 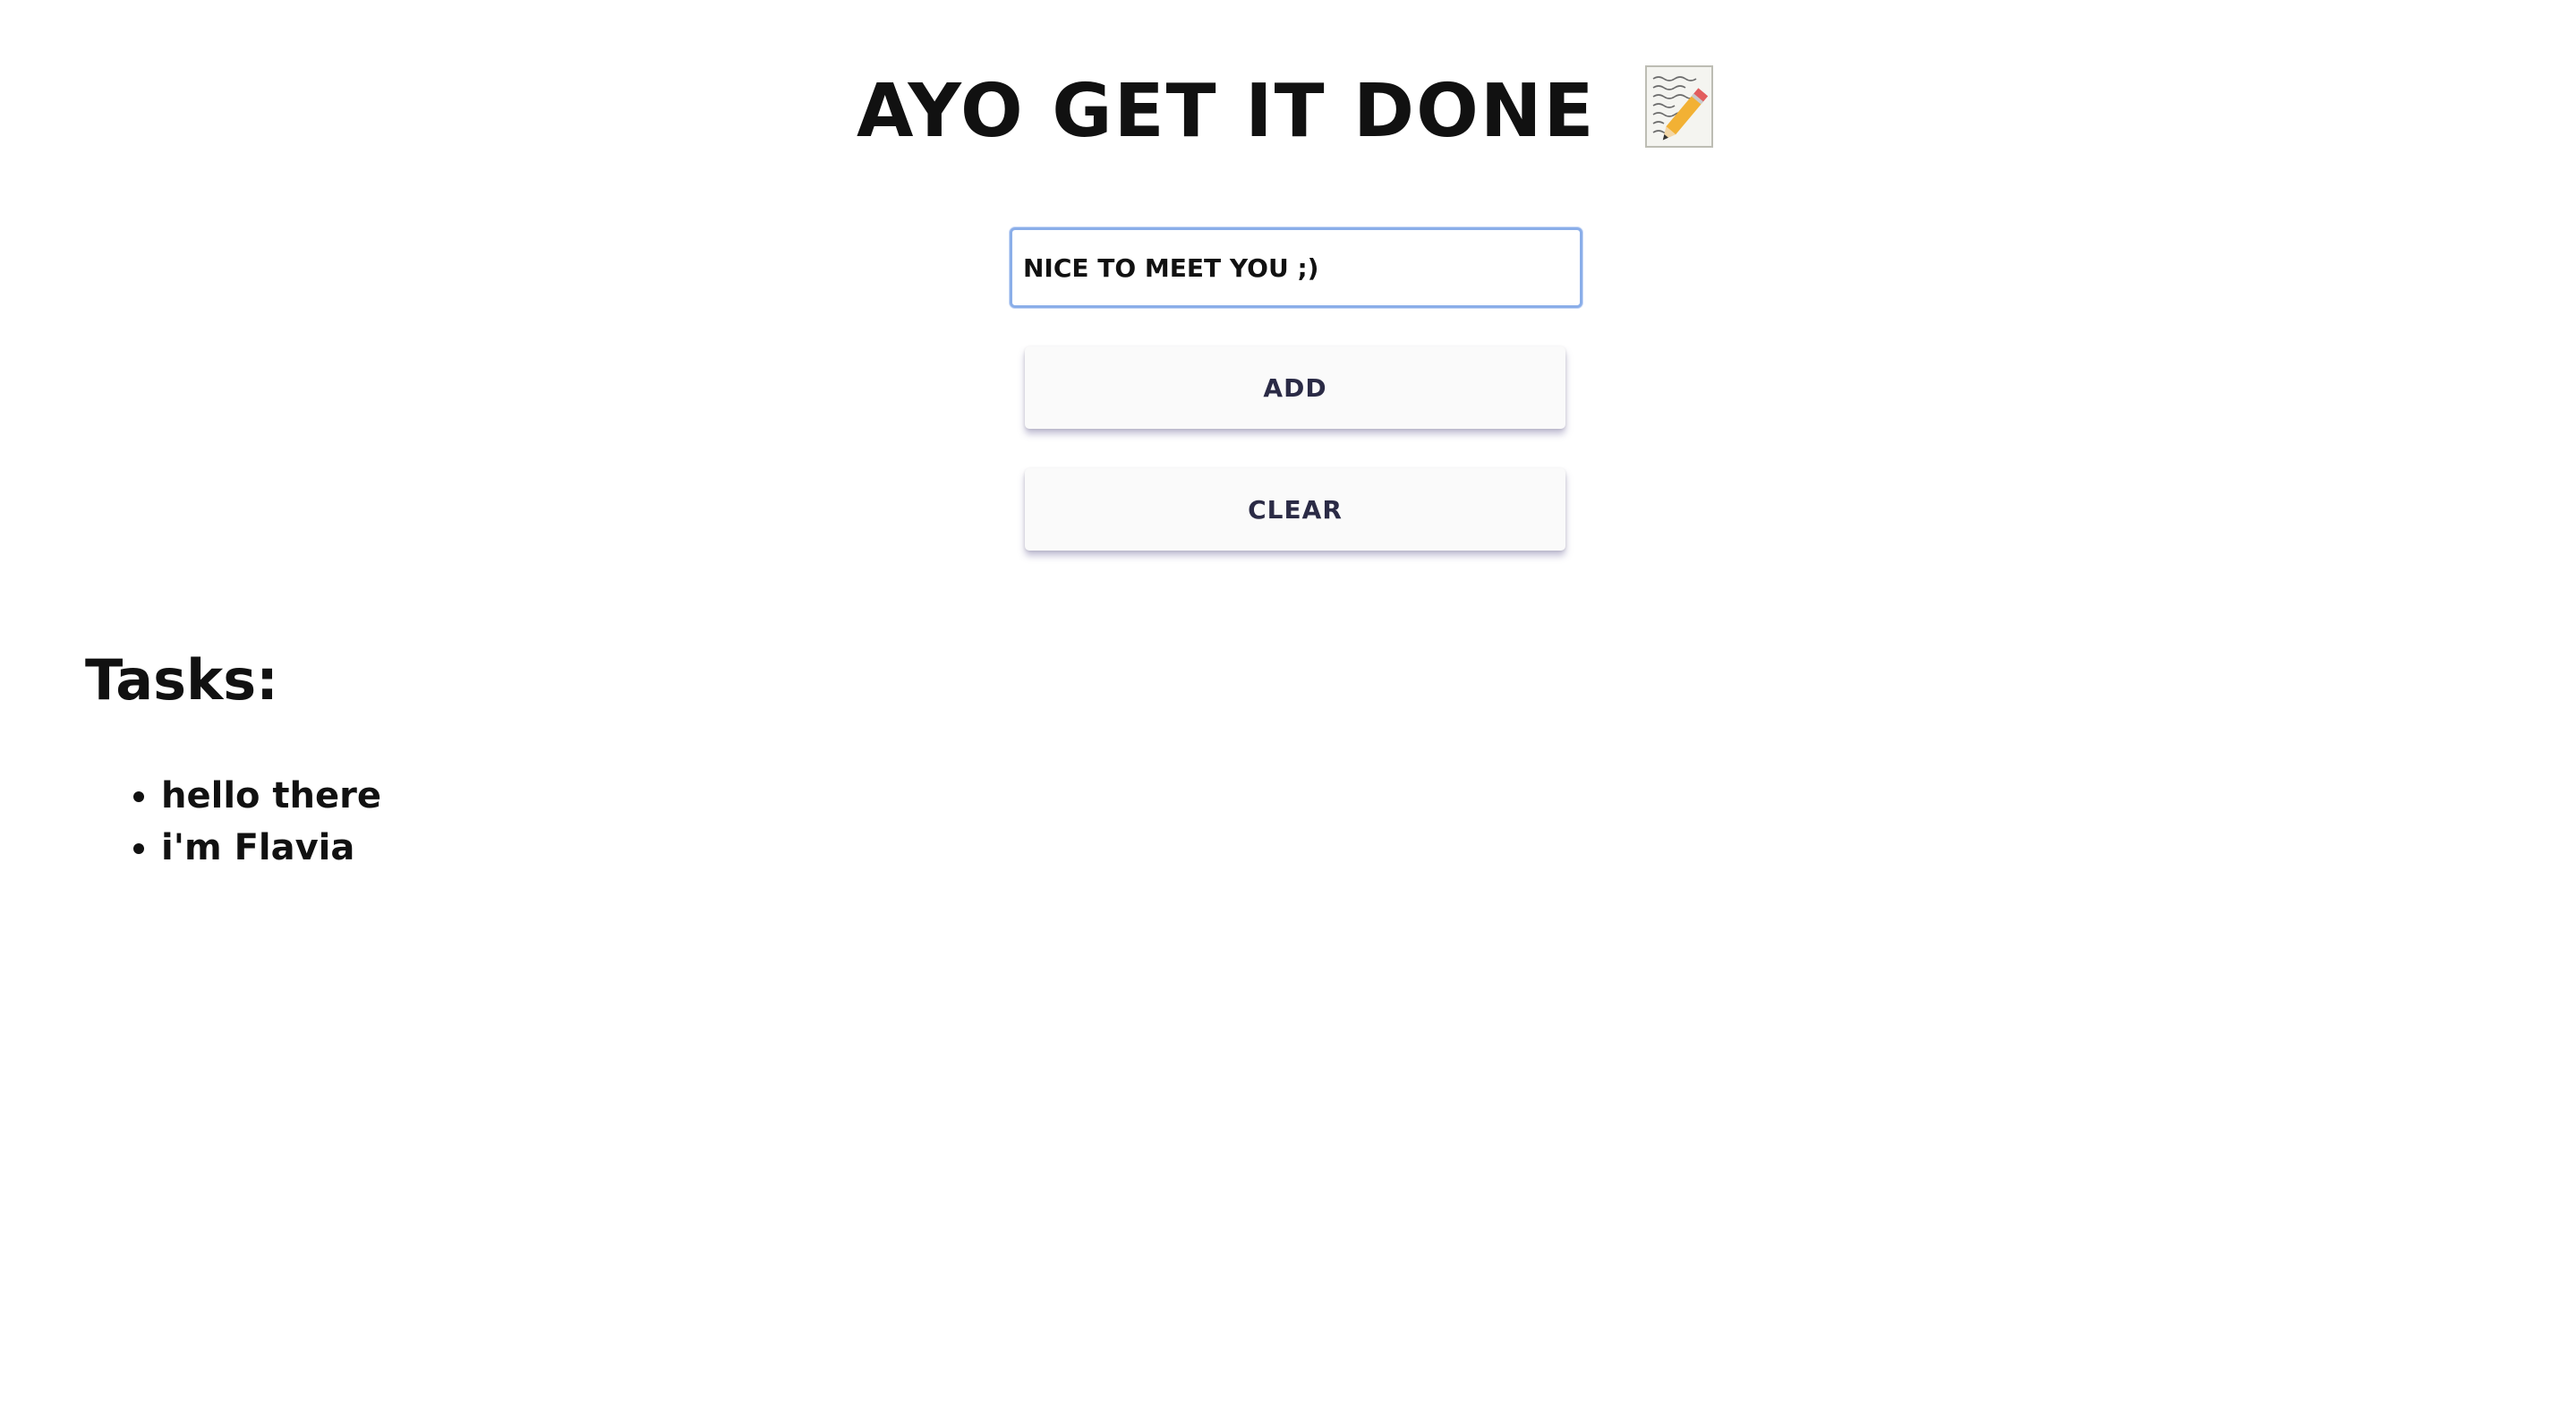 I want to click on task-item: hello there, so click(x=271, y=796).